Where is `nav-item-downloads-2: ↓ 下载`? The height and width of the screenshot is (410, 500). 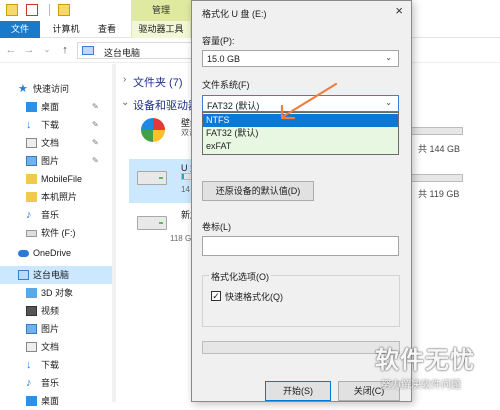
nav-item-downloads-2: ↓ 下载 is located at coordinates (56, 365).